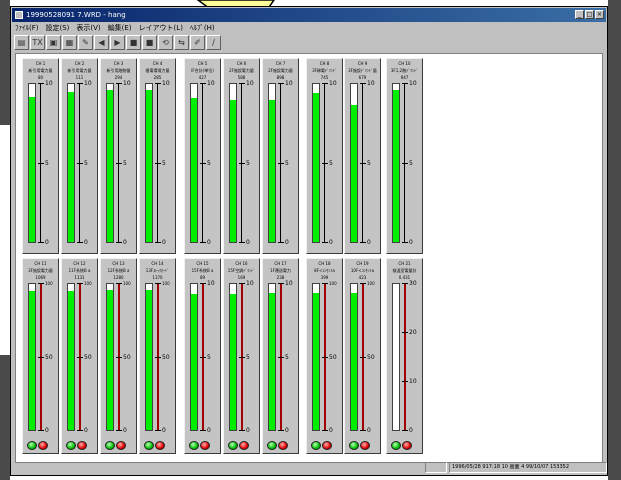  Describe the element at coordinates (37, 42) in the screenshot. I see `text-icon: TX` at that location.